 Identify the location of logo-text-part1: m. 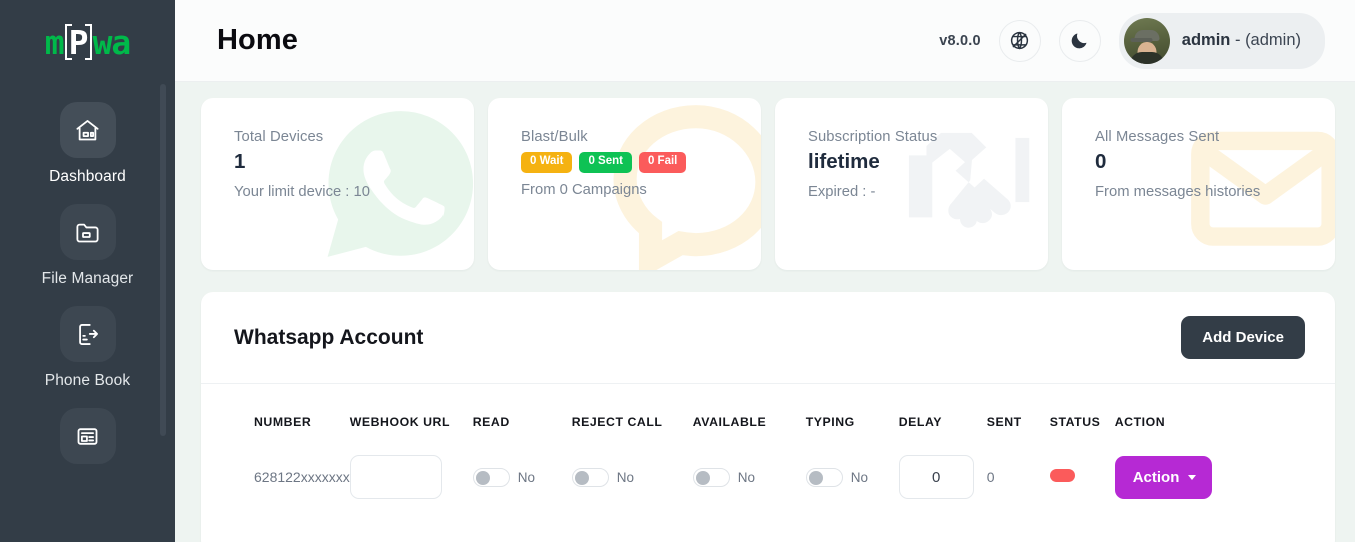
(54, 42).